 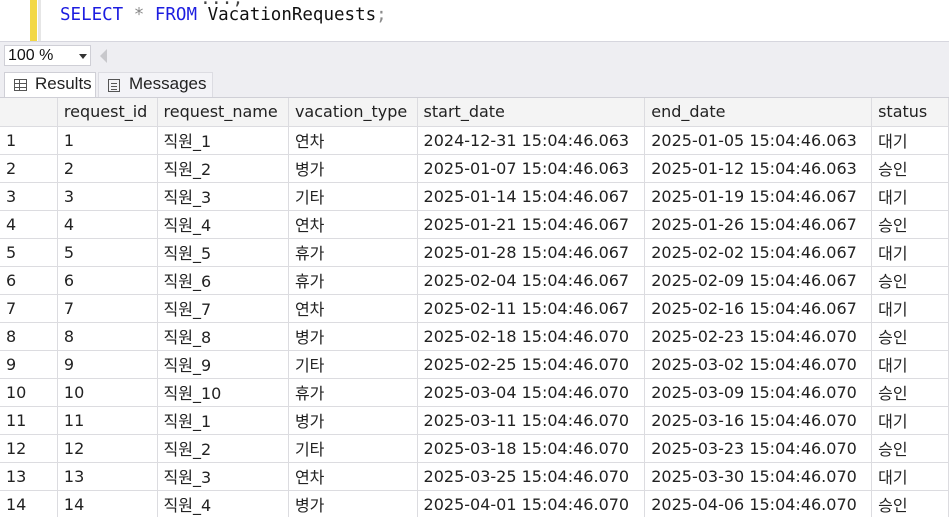 What do you see at coordinates (155, 84) in the screenshot?
I see `tab-messages: Messages` at bounding box center [155, 84].